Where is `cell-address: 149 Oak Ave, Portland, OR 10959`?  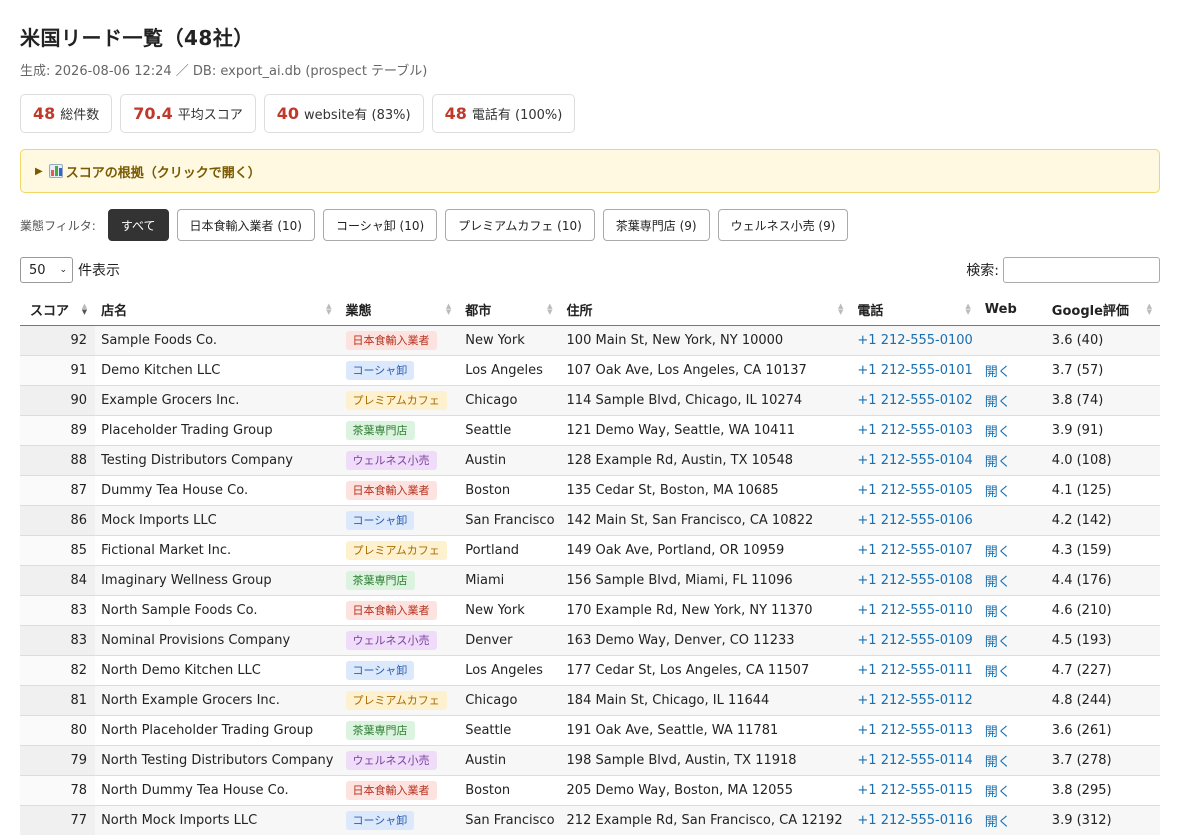
cell-address: 149 Oak Ave, Portland, OR 10959 is located at coordinates (706, 549).